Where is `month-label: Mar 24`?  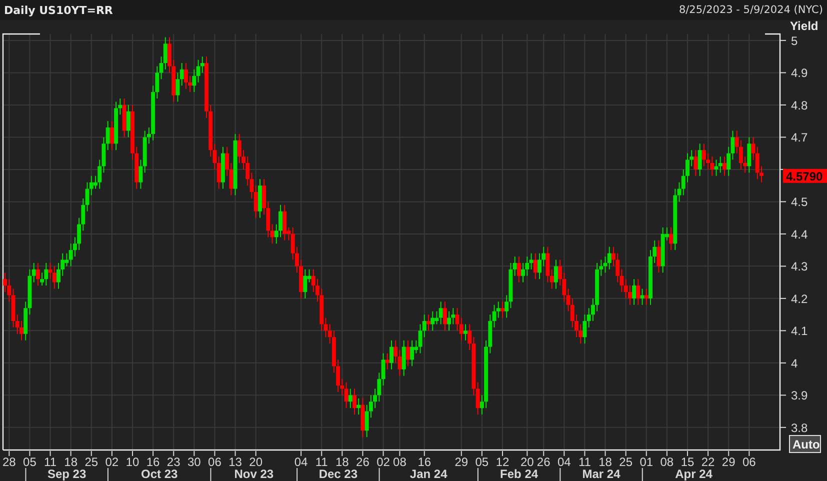 month-label: Mar 24 is located at coordinates (601, 474).